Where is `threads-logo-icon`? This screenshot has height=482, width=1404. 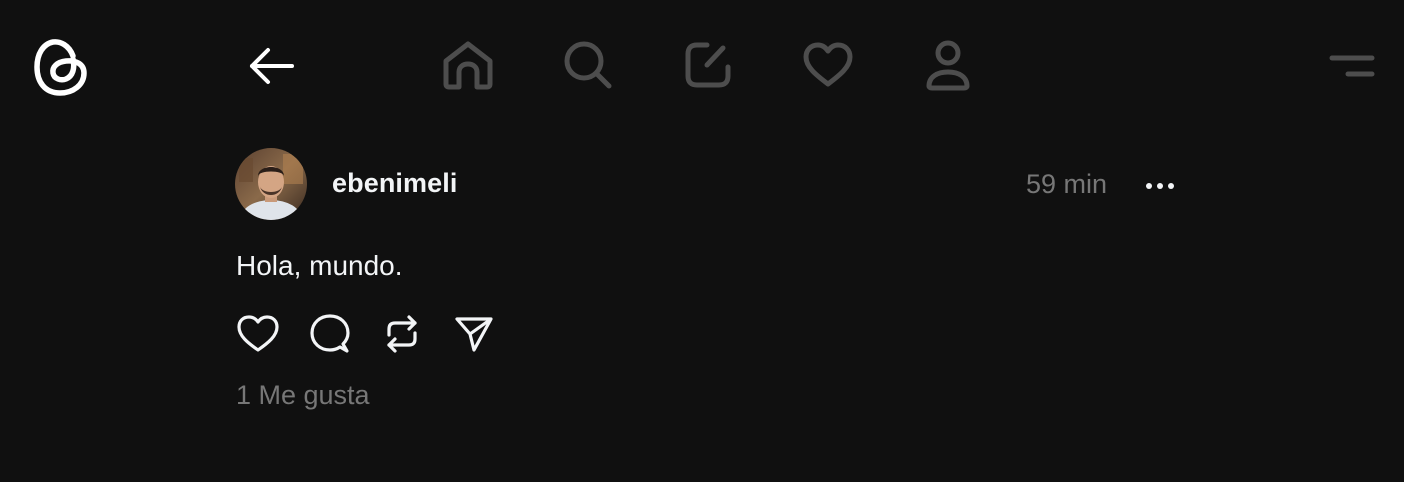
threads-logo-icon is located at coordinates (61, 67).